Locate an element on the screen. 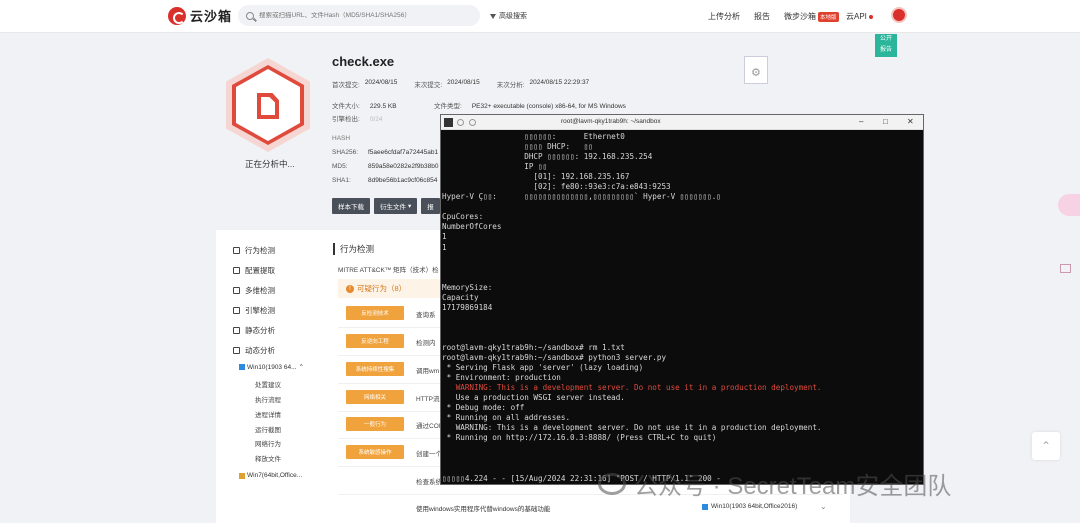 This screenshot has width=1080, height=523. expand-chevron-icon: ⌄ is located at coordinates (823, 506).